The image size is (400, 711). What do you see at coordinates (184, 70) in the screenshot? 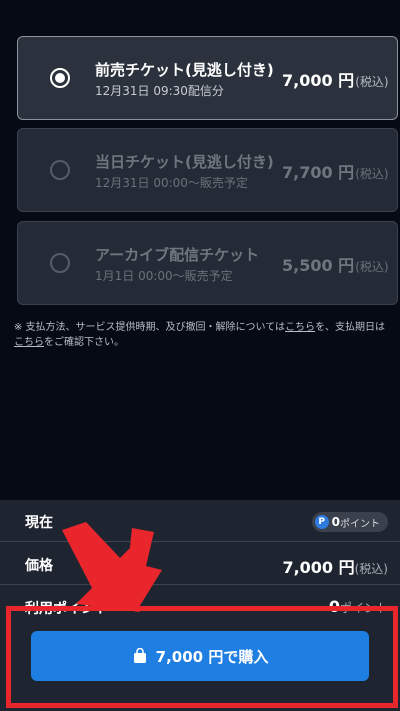
I see `ticket-name: 前売チケット(見逃し付き)` at bounding box center [184, 70].